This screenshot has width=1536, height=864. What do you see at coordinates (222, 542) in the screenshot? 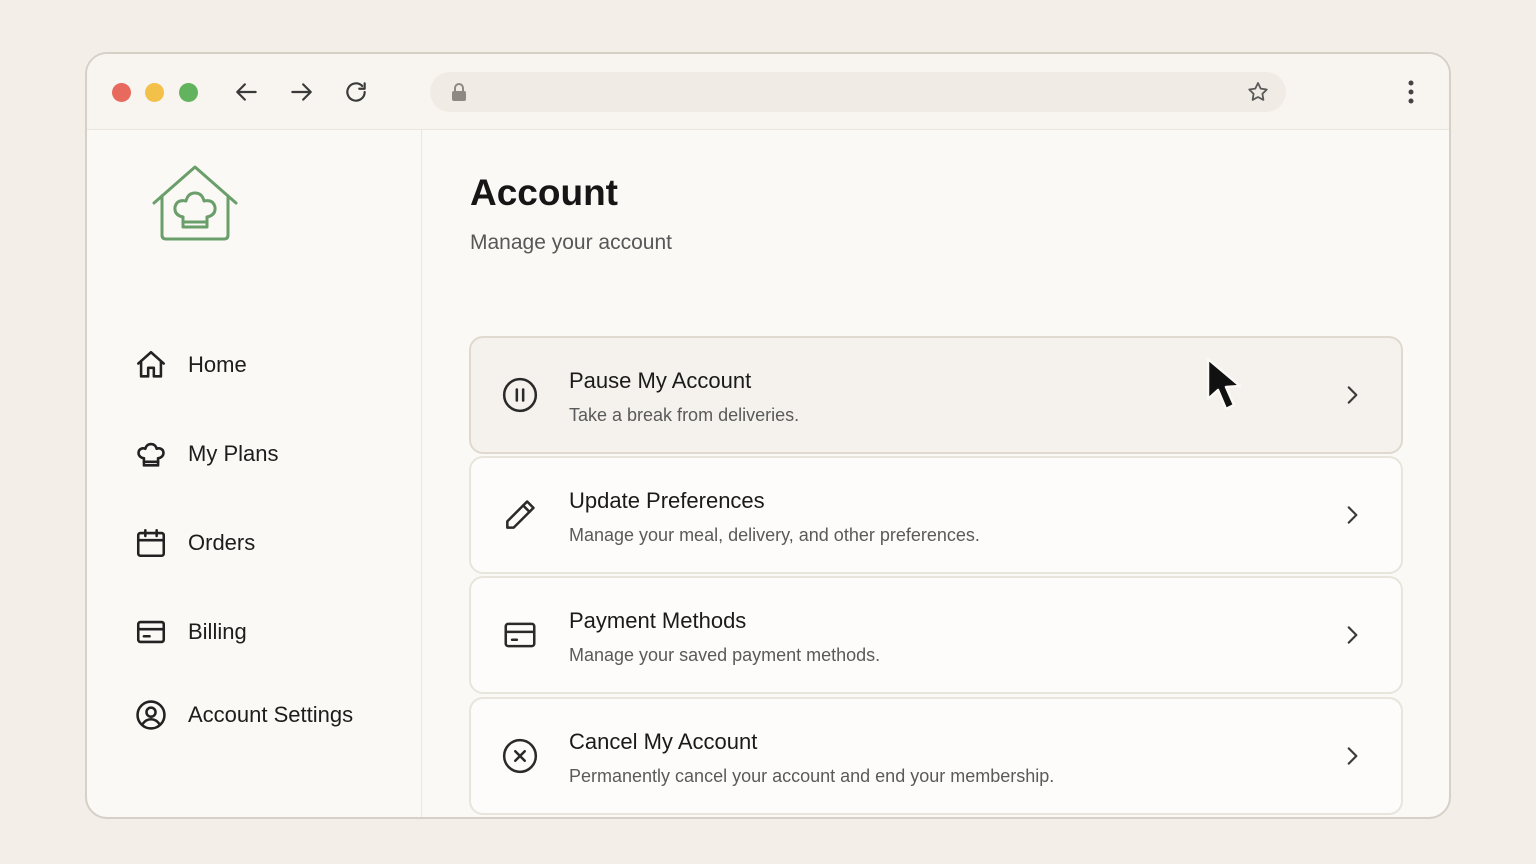
I see `sidebar-item-label: Orders` at bounding box center [222, 542].